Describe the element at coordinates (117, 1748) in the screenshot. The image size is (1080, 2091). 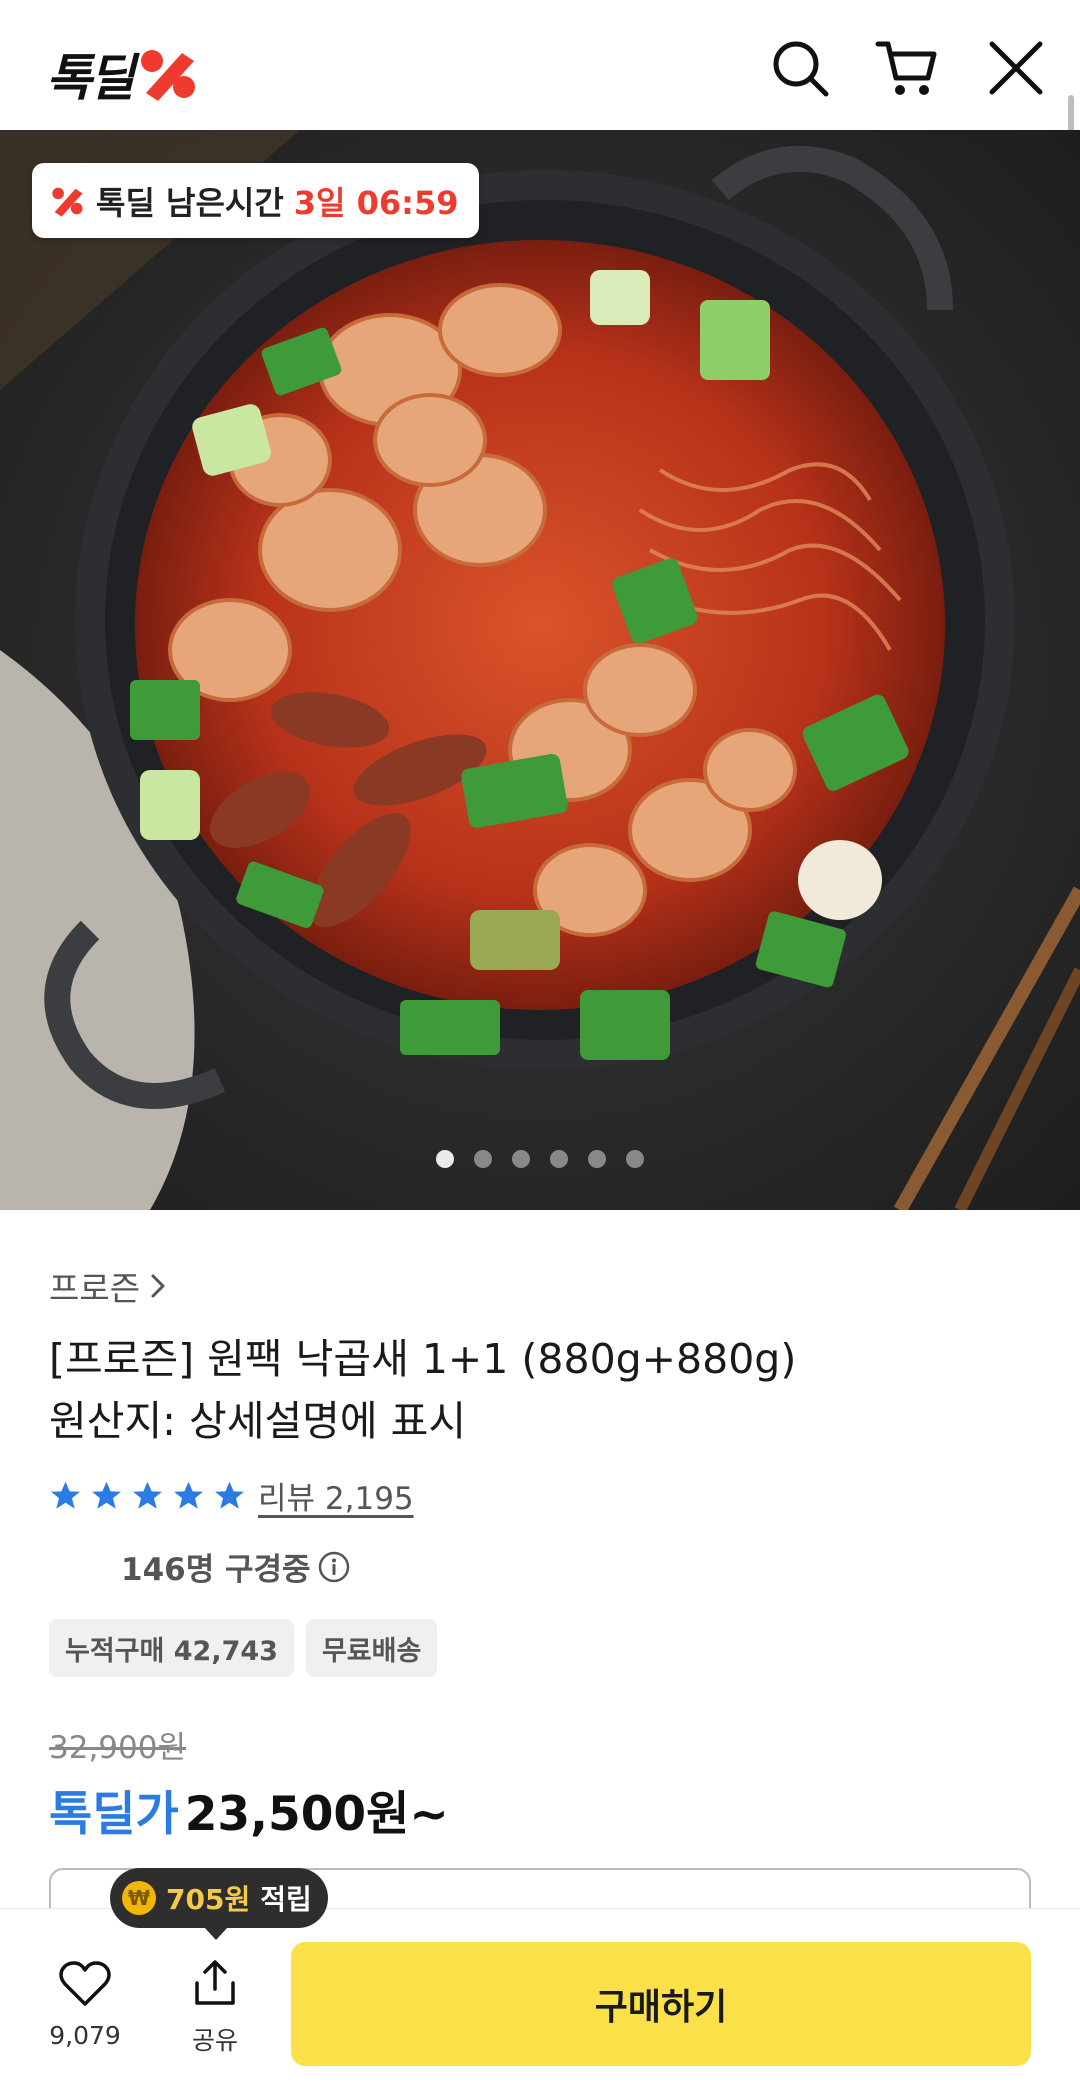
I see `original-price: 32,900원` at that location.